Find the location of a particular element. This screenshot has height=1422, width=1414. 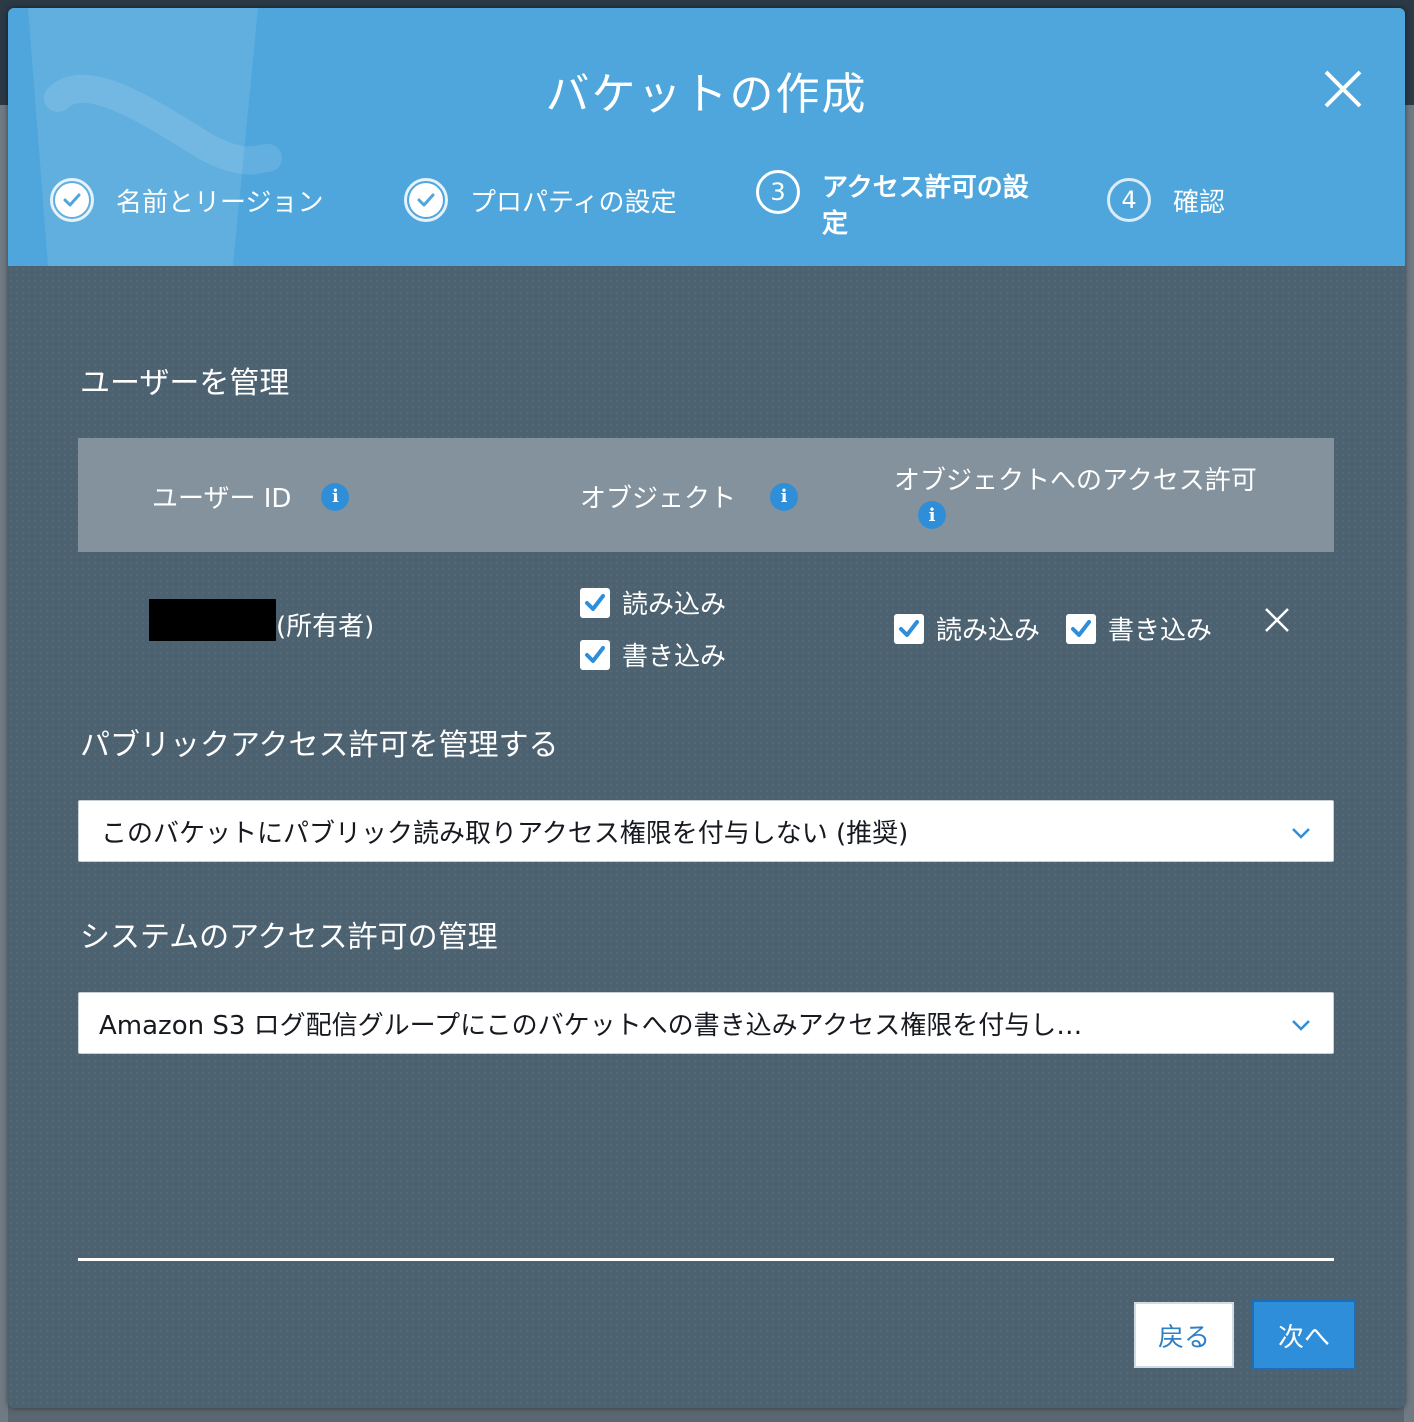

object-write-checkbox is located at coordinates (595, 654).